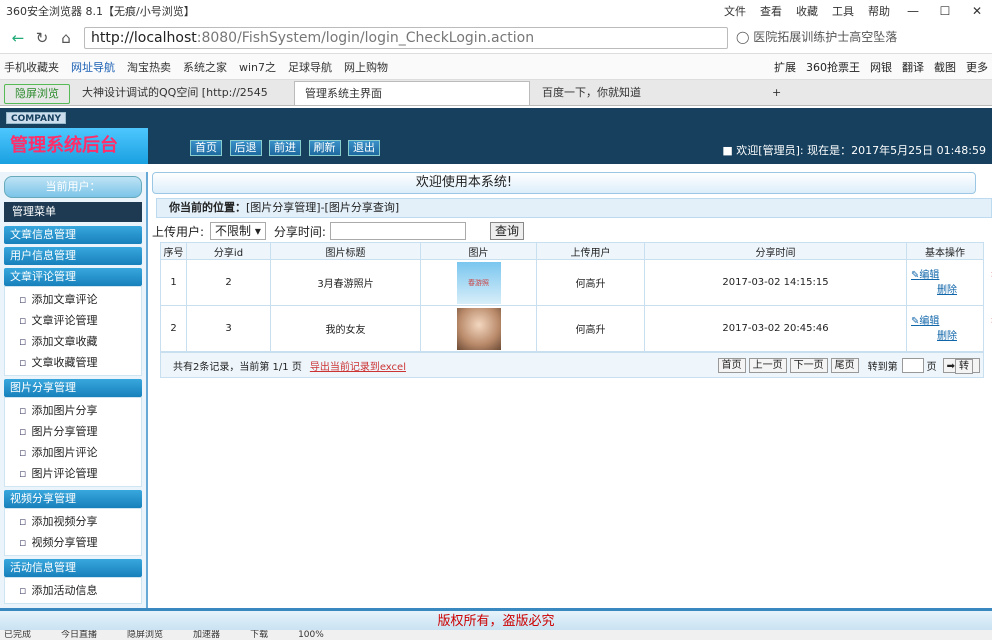 The image size is (992, 640). What do you see at coordinates (785, 67) in the screenshot?
I see `extension-button: 扩展` at bounding box center [785, 67].